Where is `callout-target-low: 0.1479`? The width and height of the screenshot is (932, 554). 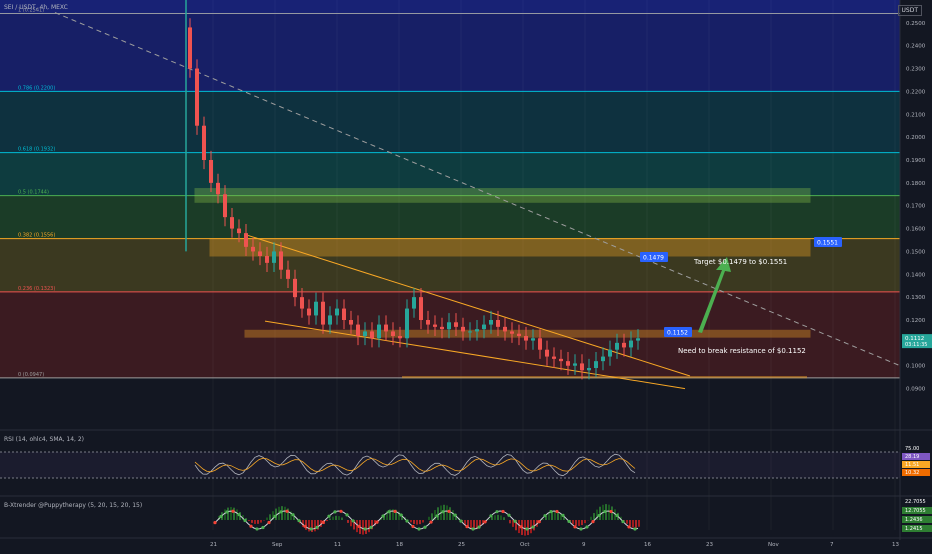 callout-target-low: 0.1479 is located at coordinates (653, 258).